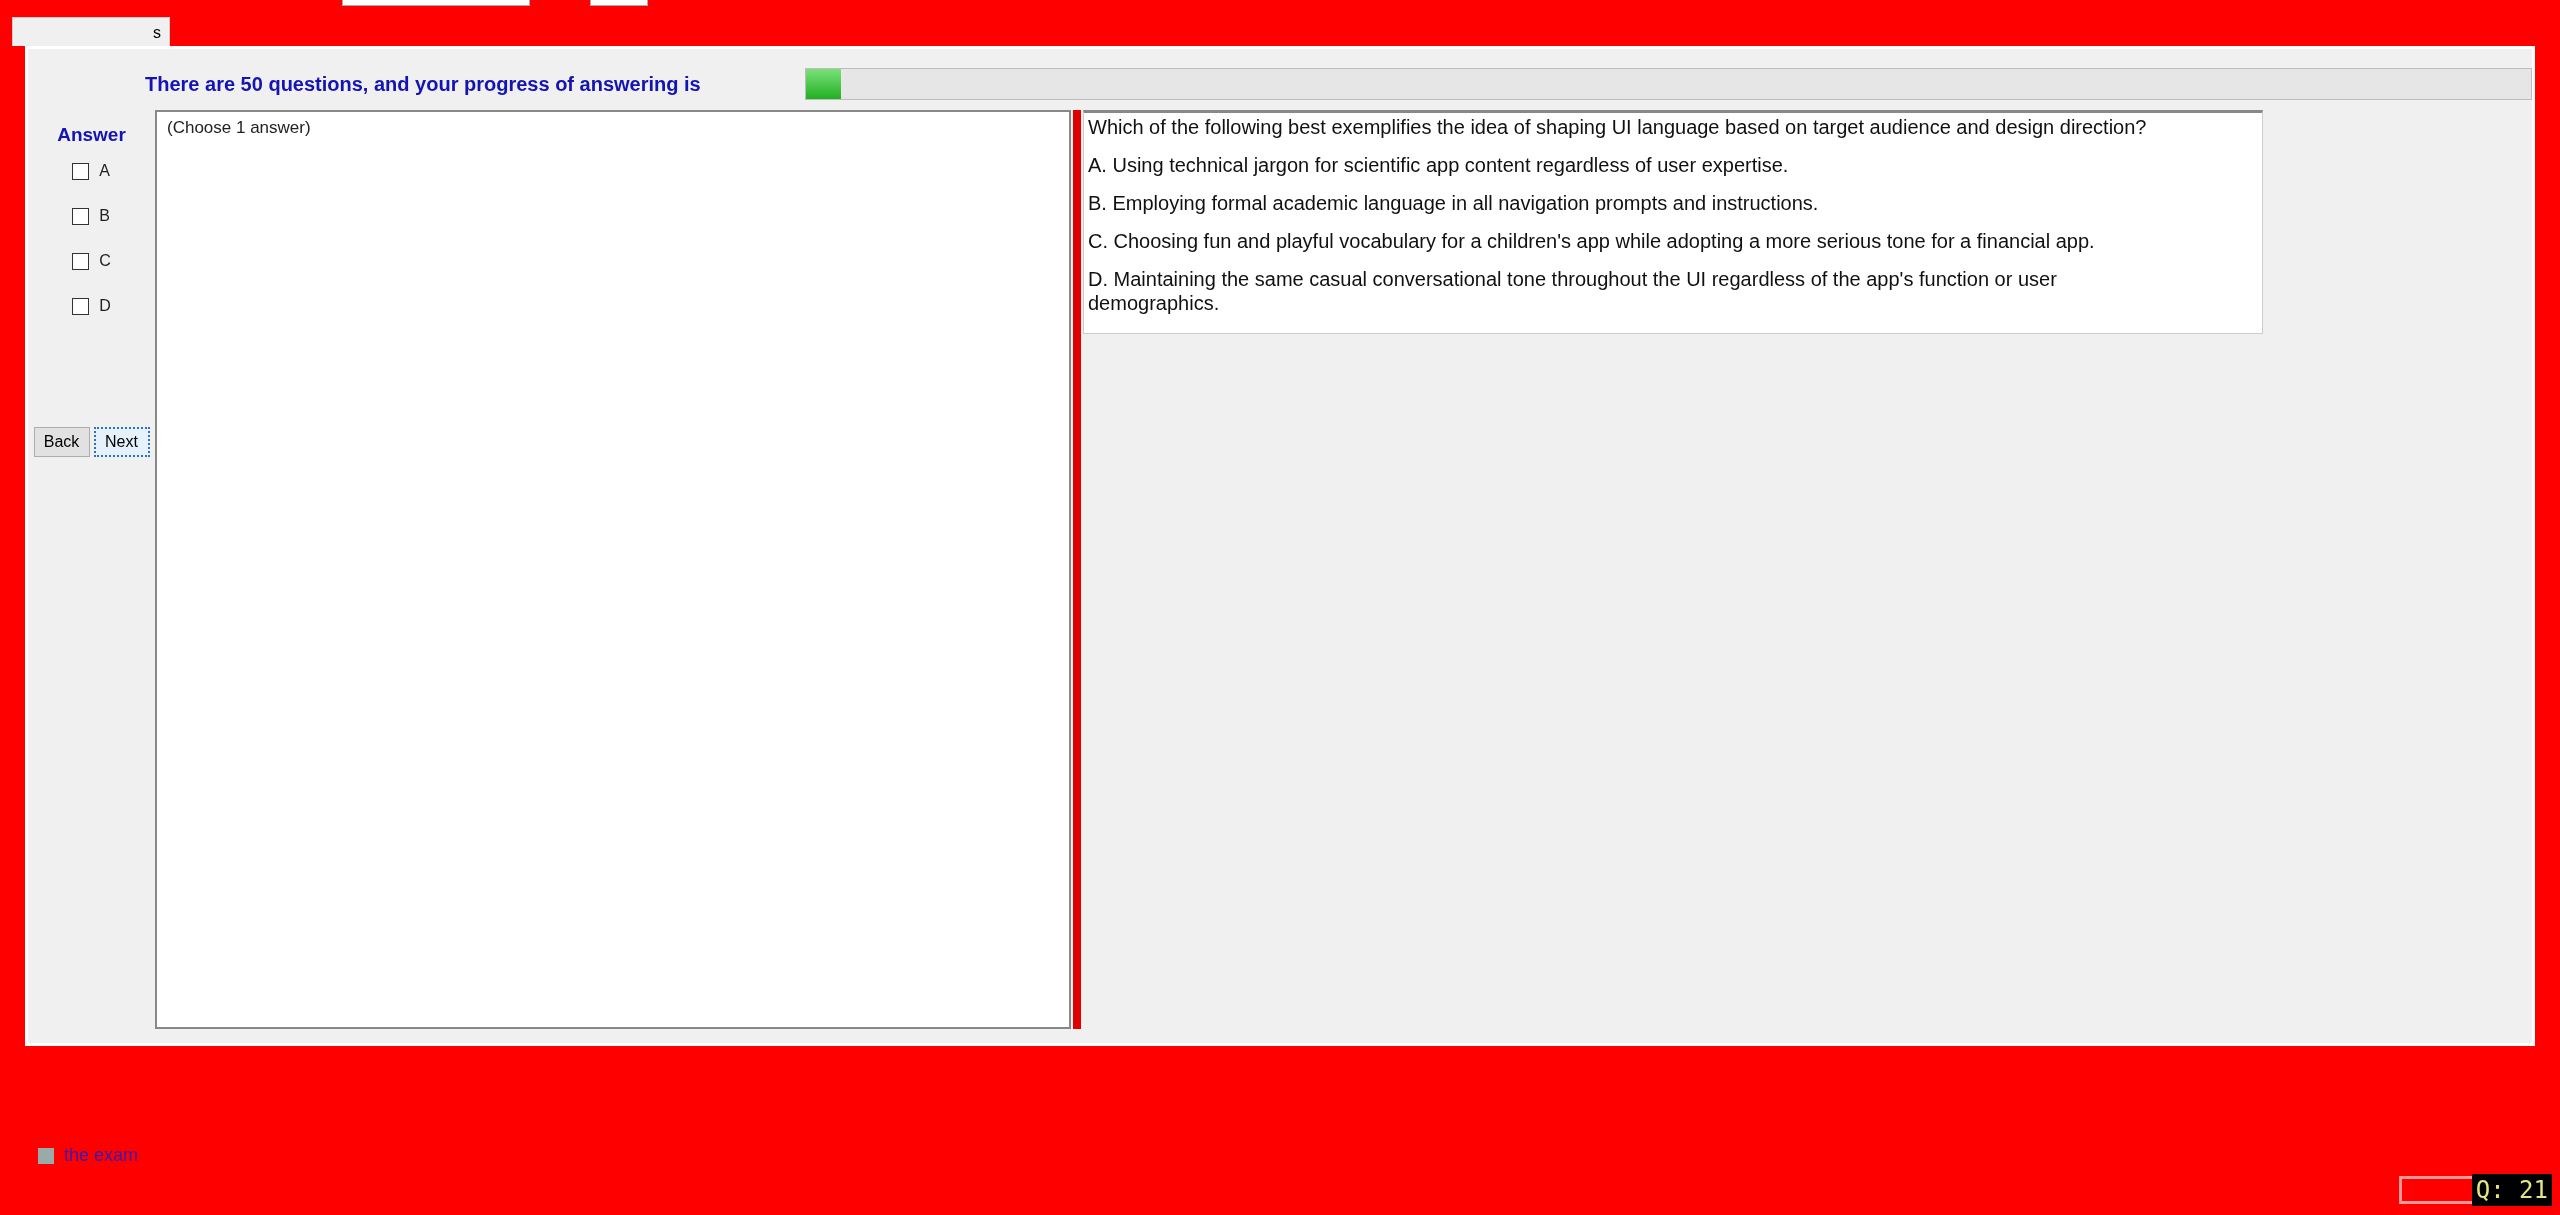 This screenshot has width=2560, height=1215. Describe the element at coordinates (1592, 241) in the screenshot. I see `choice-text: C. Choosing fun and playful vocabulary for a children's app while adopting a more serious tone for a financial app.` at that location.